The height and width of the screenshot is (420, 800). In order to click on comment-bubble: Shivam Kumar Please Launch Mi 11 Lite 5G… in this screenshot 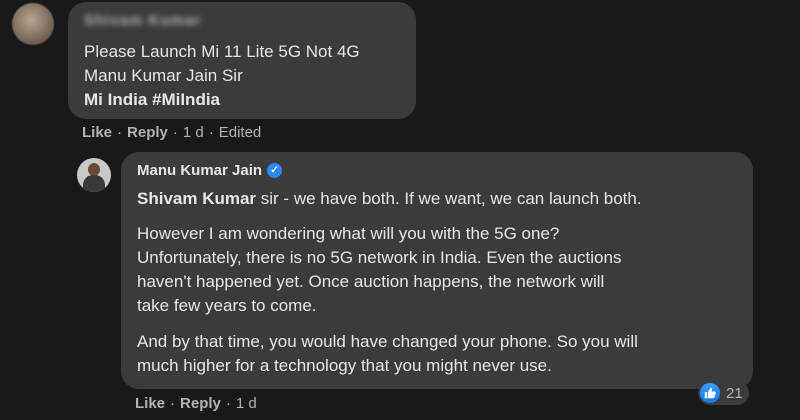, I will do `click(242, 60)`.